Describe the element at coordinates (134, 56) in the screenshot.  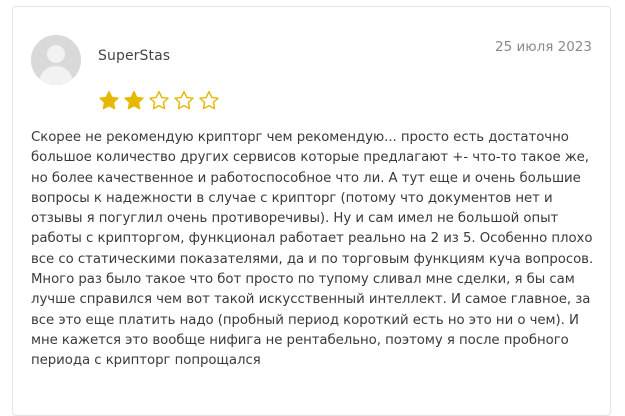
I see `review-author: SuperStas` at that location.